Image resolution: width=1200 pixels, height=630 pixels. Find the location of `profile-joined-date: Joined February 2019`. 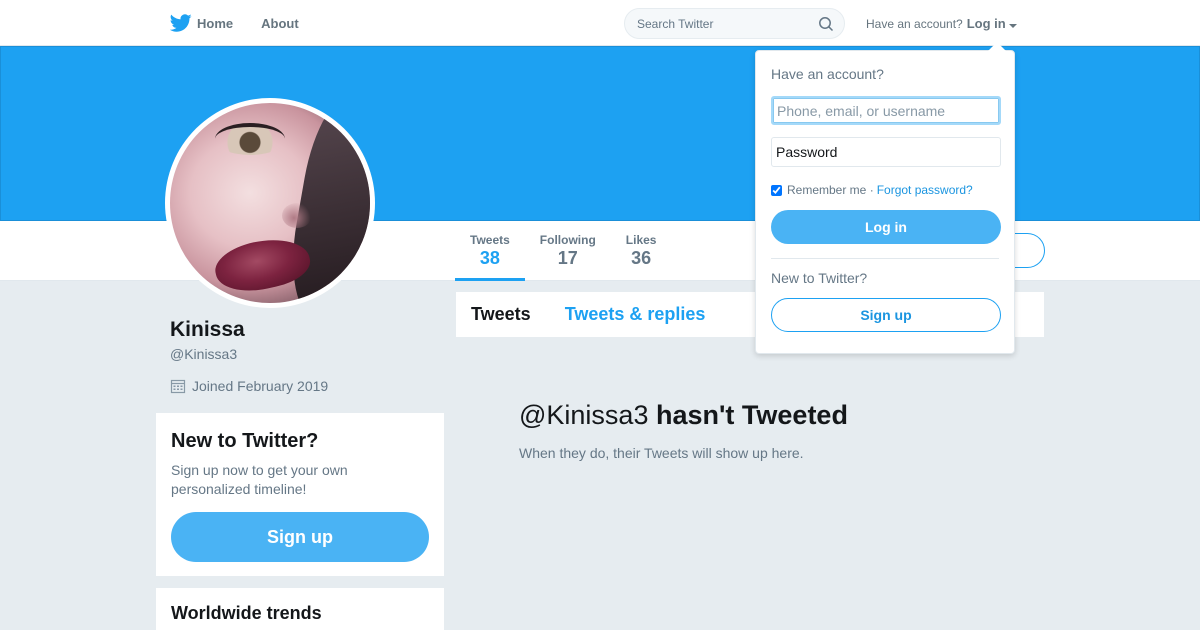

profile-joined-date: Joined February 2019 is located at coordinates (249, 386).